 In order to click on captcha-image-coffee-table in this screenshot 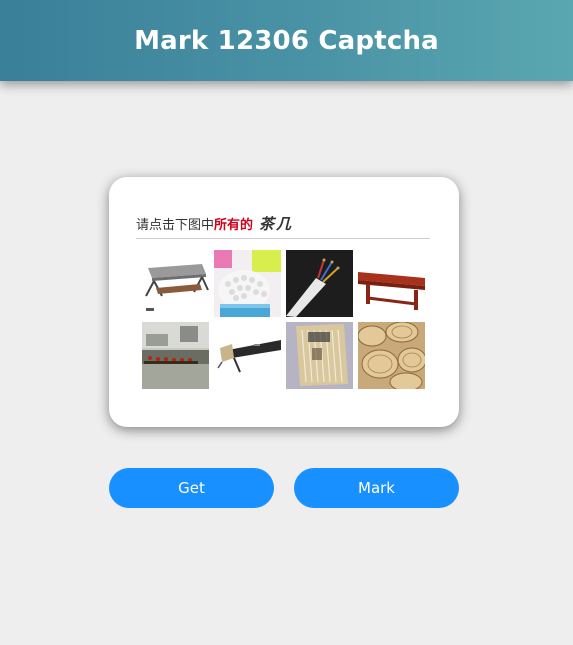, I will do `click(175, 283)`.